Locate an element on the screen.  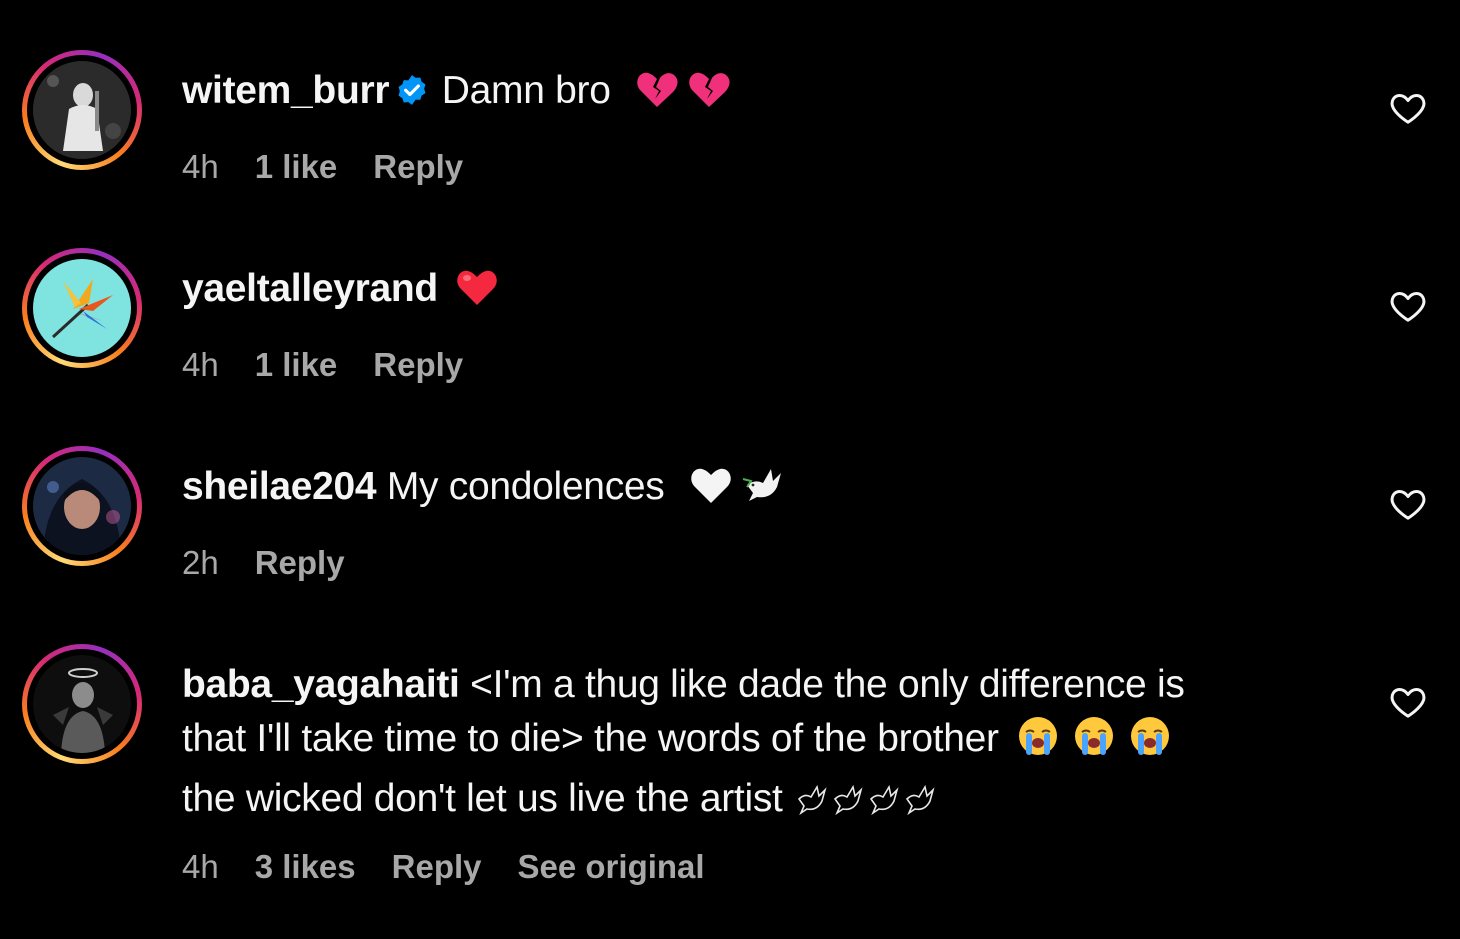
username: baba_yagahaiti is located at coordinates (321, 684).